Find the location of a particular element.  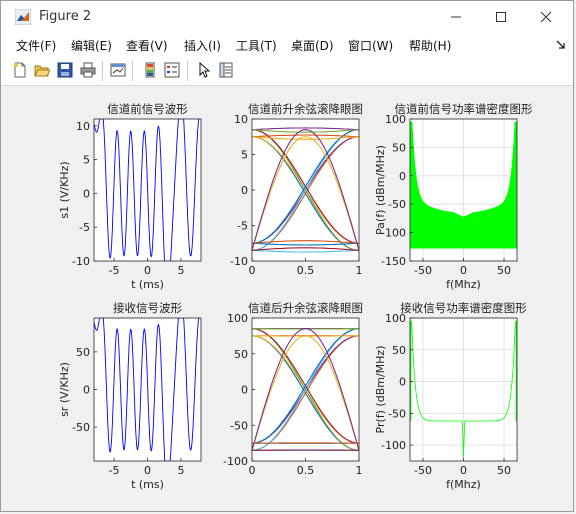

y-tick-label: 100 is located at coordinates (237, 318).